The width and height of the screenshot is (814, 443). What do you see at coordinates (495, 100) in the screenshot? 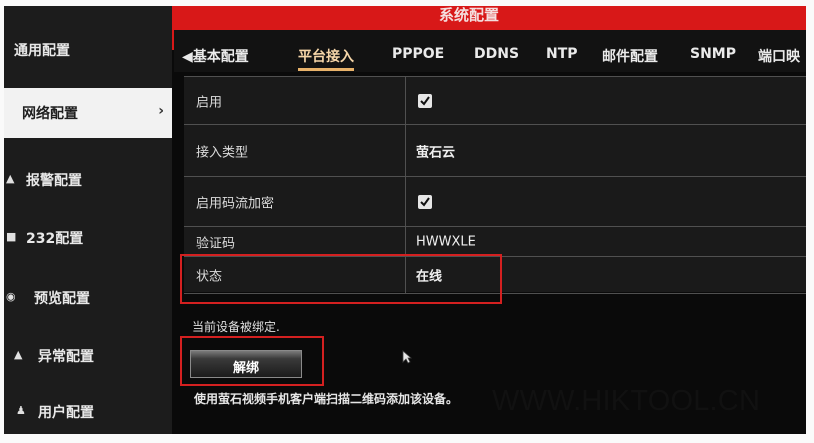
I see `enable-row: 启用` at bounding box center [495, 100].